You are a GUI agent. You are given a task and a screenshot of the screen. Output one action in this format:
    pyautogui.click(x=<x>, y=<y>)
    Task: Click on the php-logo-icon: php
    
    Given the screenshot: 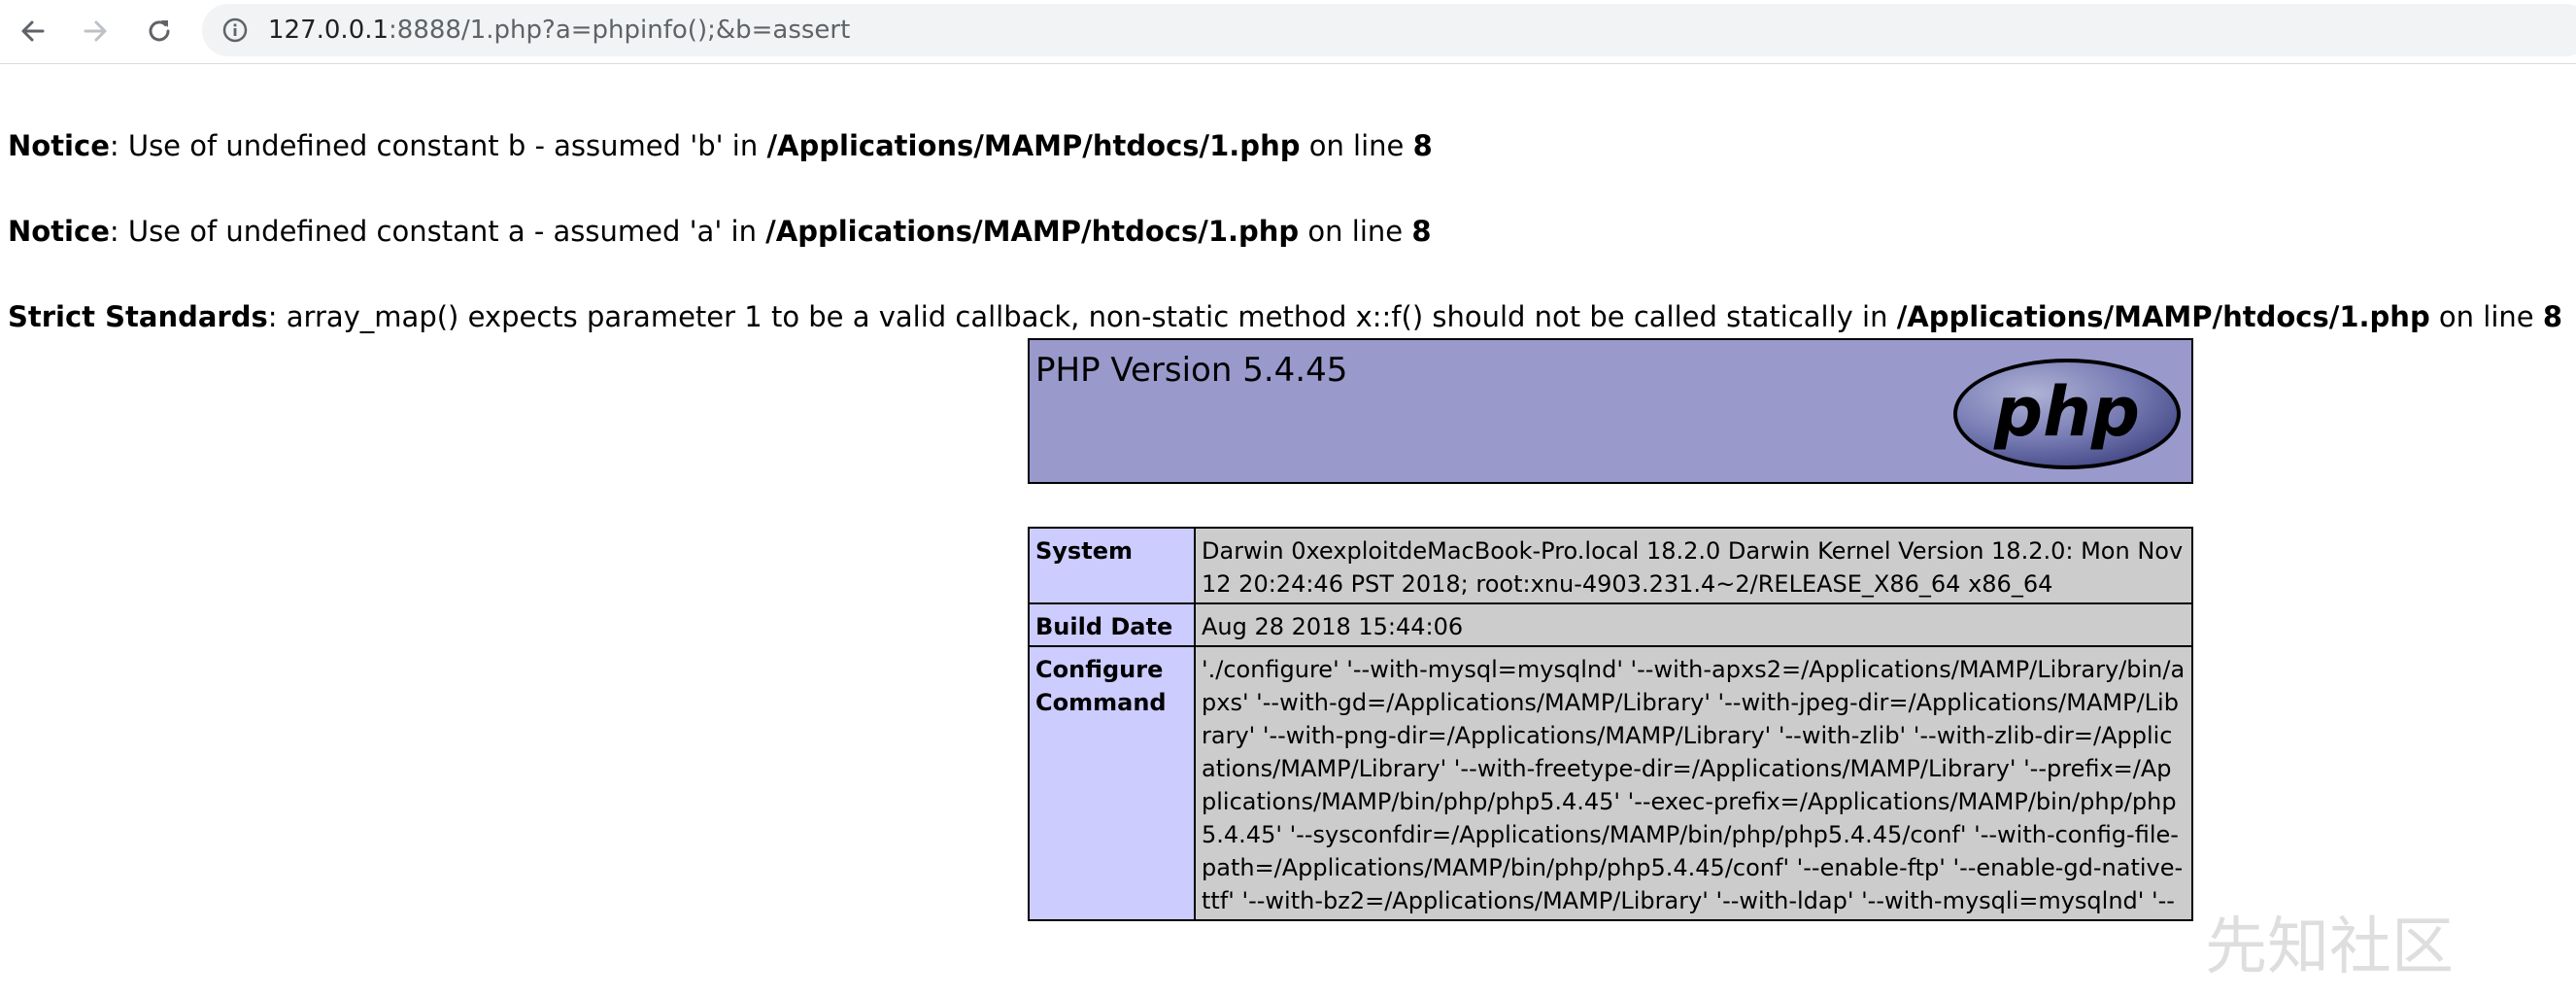 What is the action you would take?
    pyautogui.click(x=2067, y=414)
    